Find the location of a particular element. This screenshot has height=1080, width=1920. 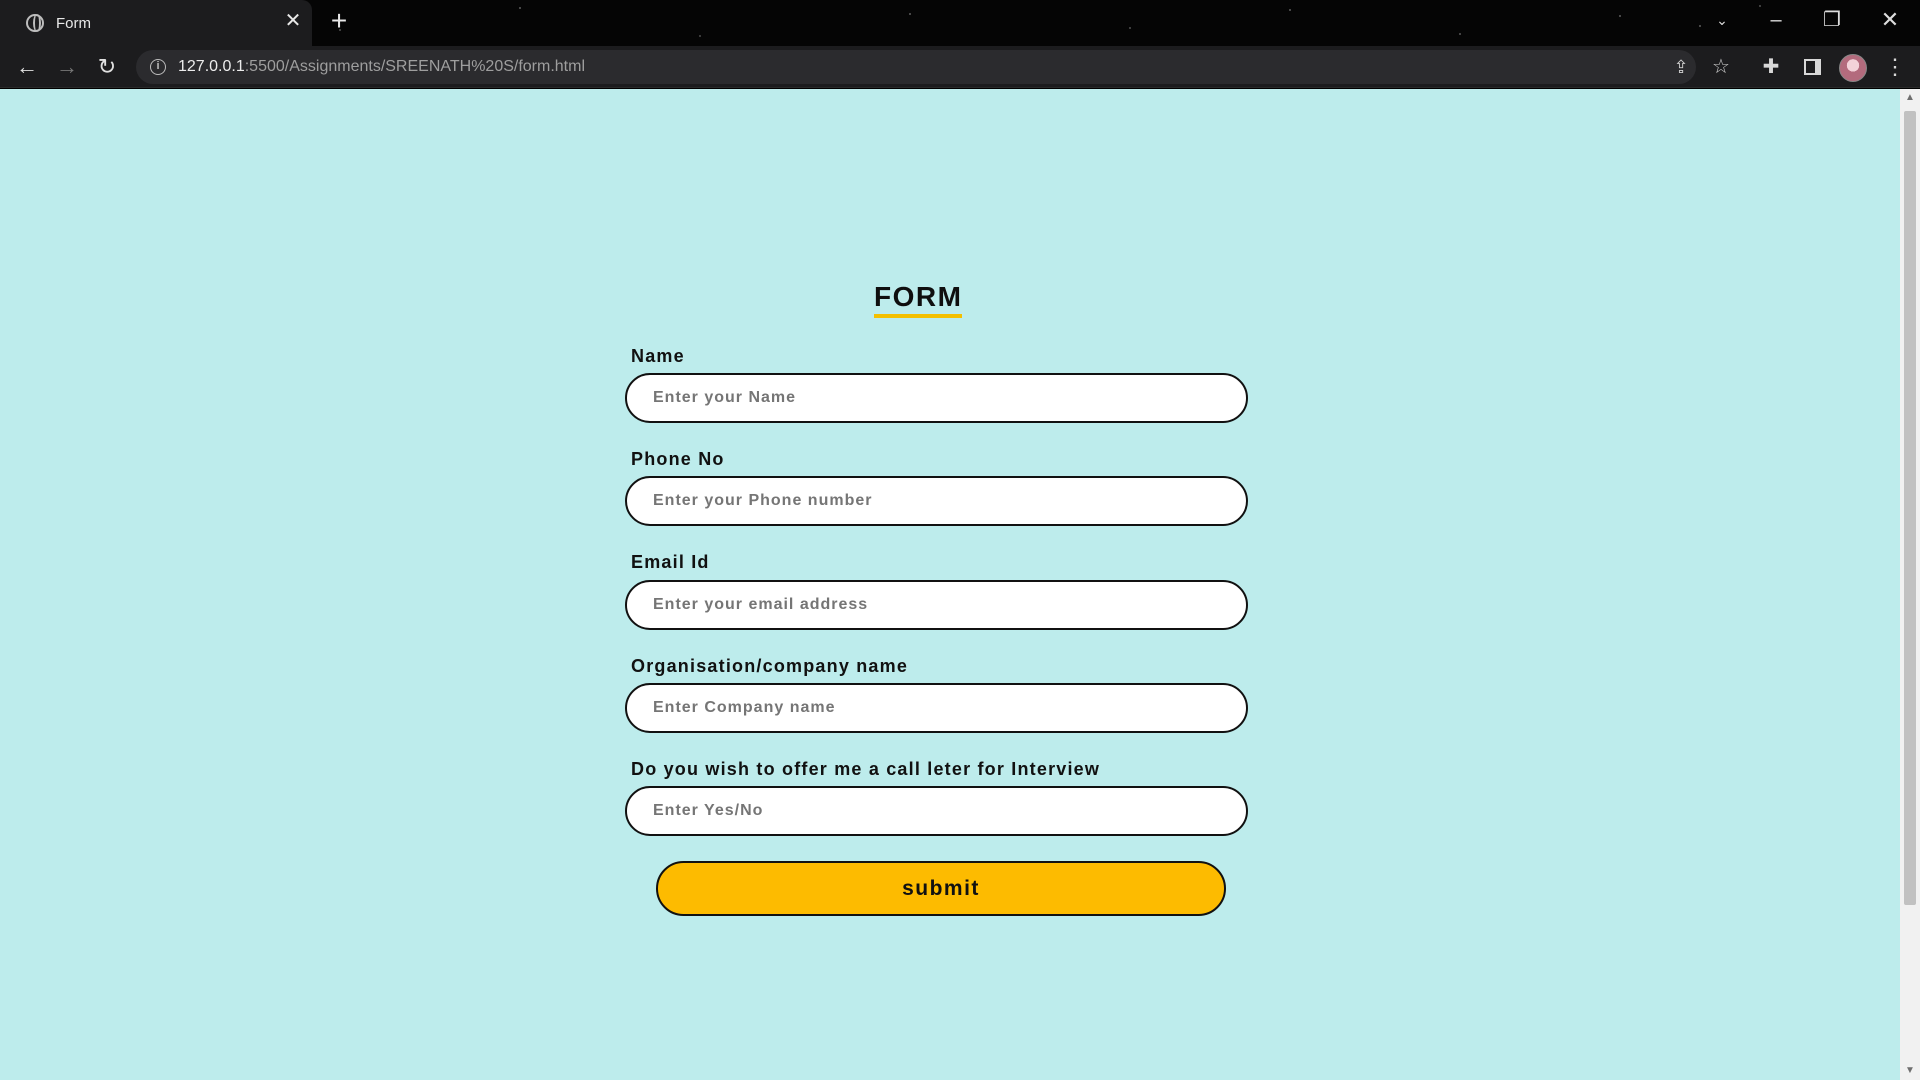

url-host: 127.0.0.1 is located at coordinates (211, 66).